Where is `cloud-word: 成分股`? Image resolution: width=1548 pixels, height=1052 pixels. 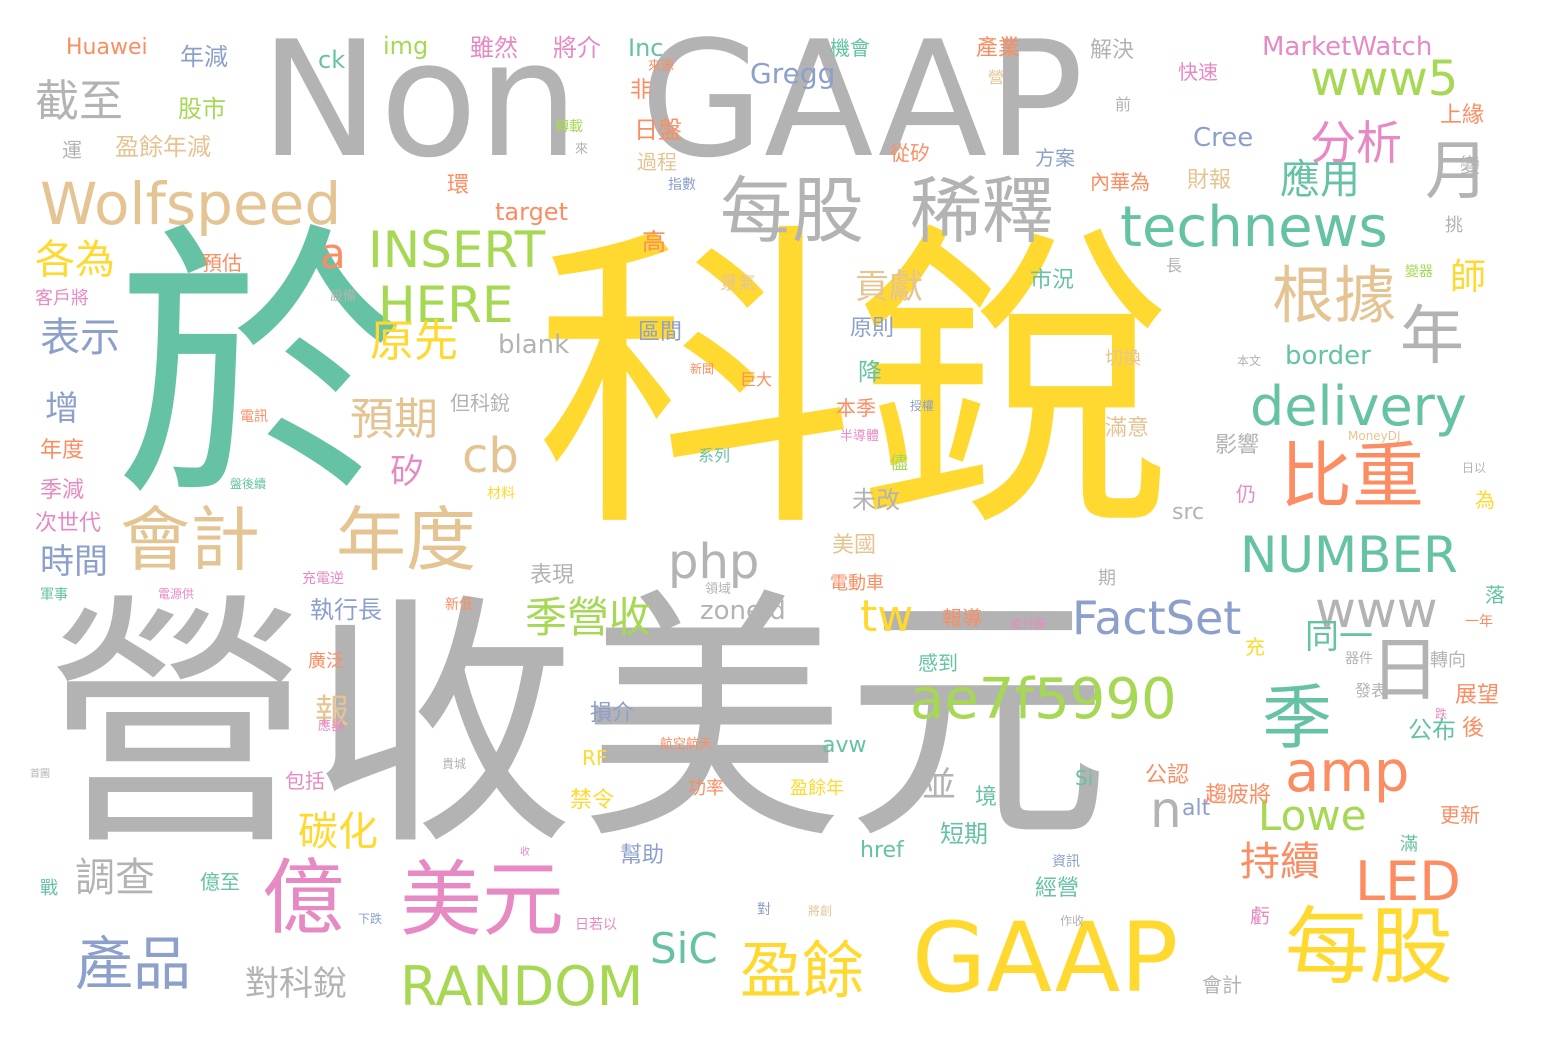
cloud-word: 成分股 is located at coordinates (1028, 624).